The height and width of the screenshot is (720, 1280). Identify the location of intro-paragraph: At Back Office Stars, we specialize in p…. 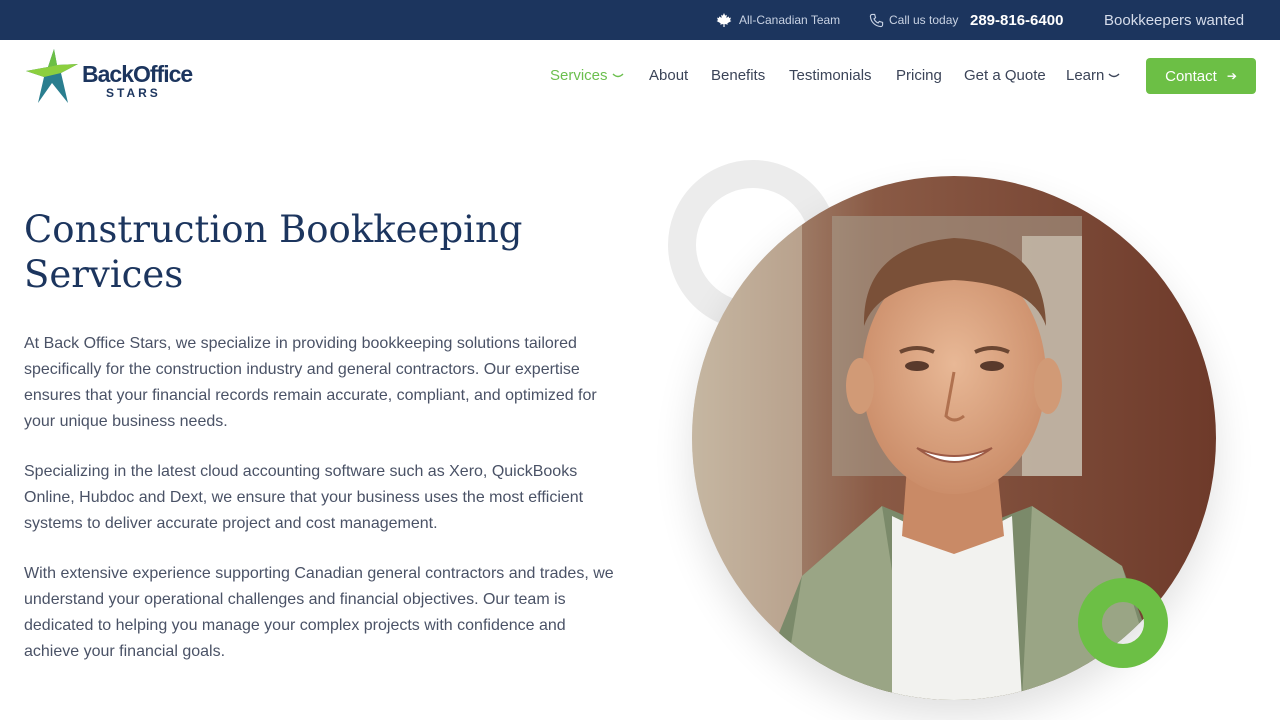
(310, 382).